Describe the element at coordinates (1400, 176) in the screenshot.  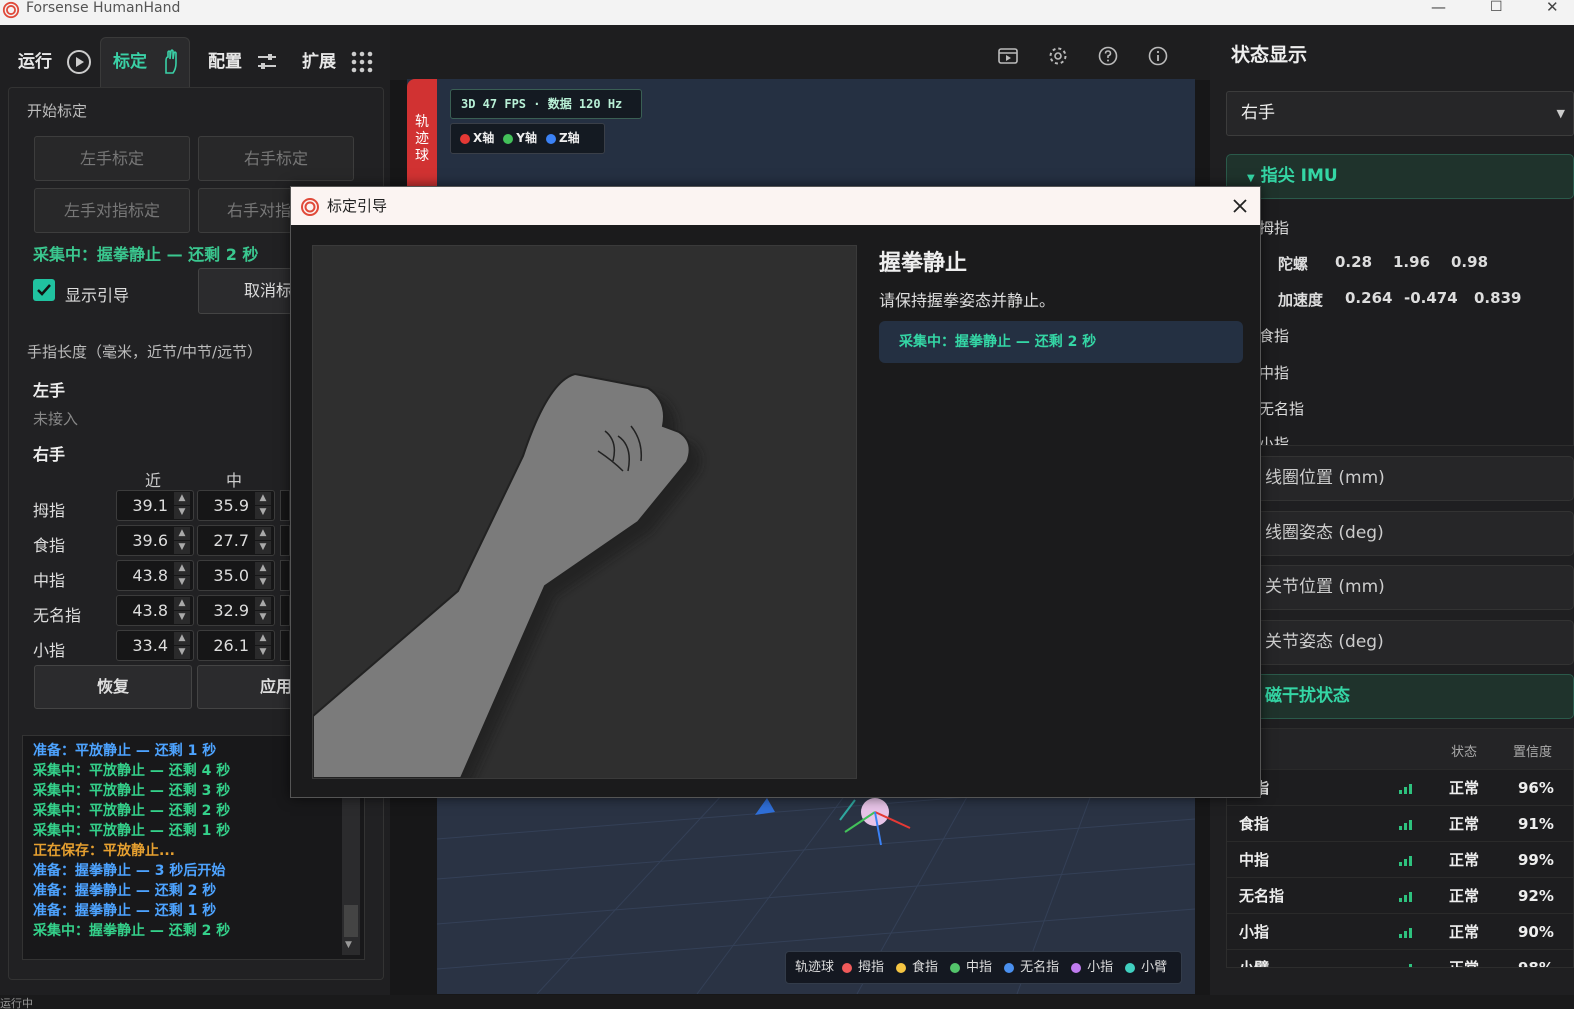
I see `imu-accordion: ▼ 指尖 IMU` at that location.